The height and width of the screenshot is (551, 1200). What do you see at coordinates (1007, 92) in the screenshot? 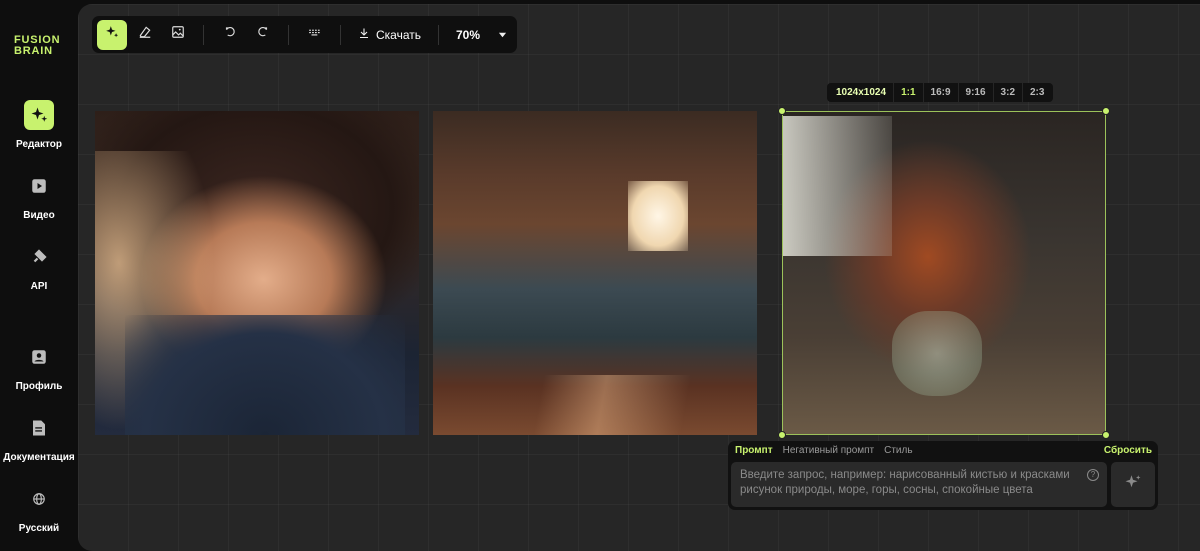
I see `ratio-option: 3:2` at bounding box center [1007, 92].